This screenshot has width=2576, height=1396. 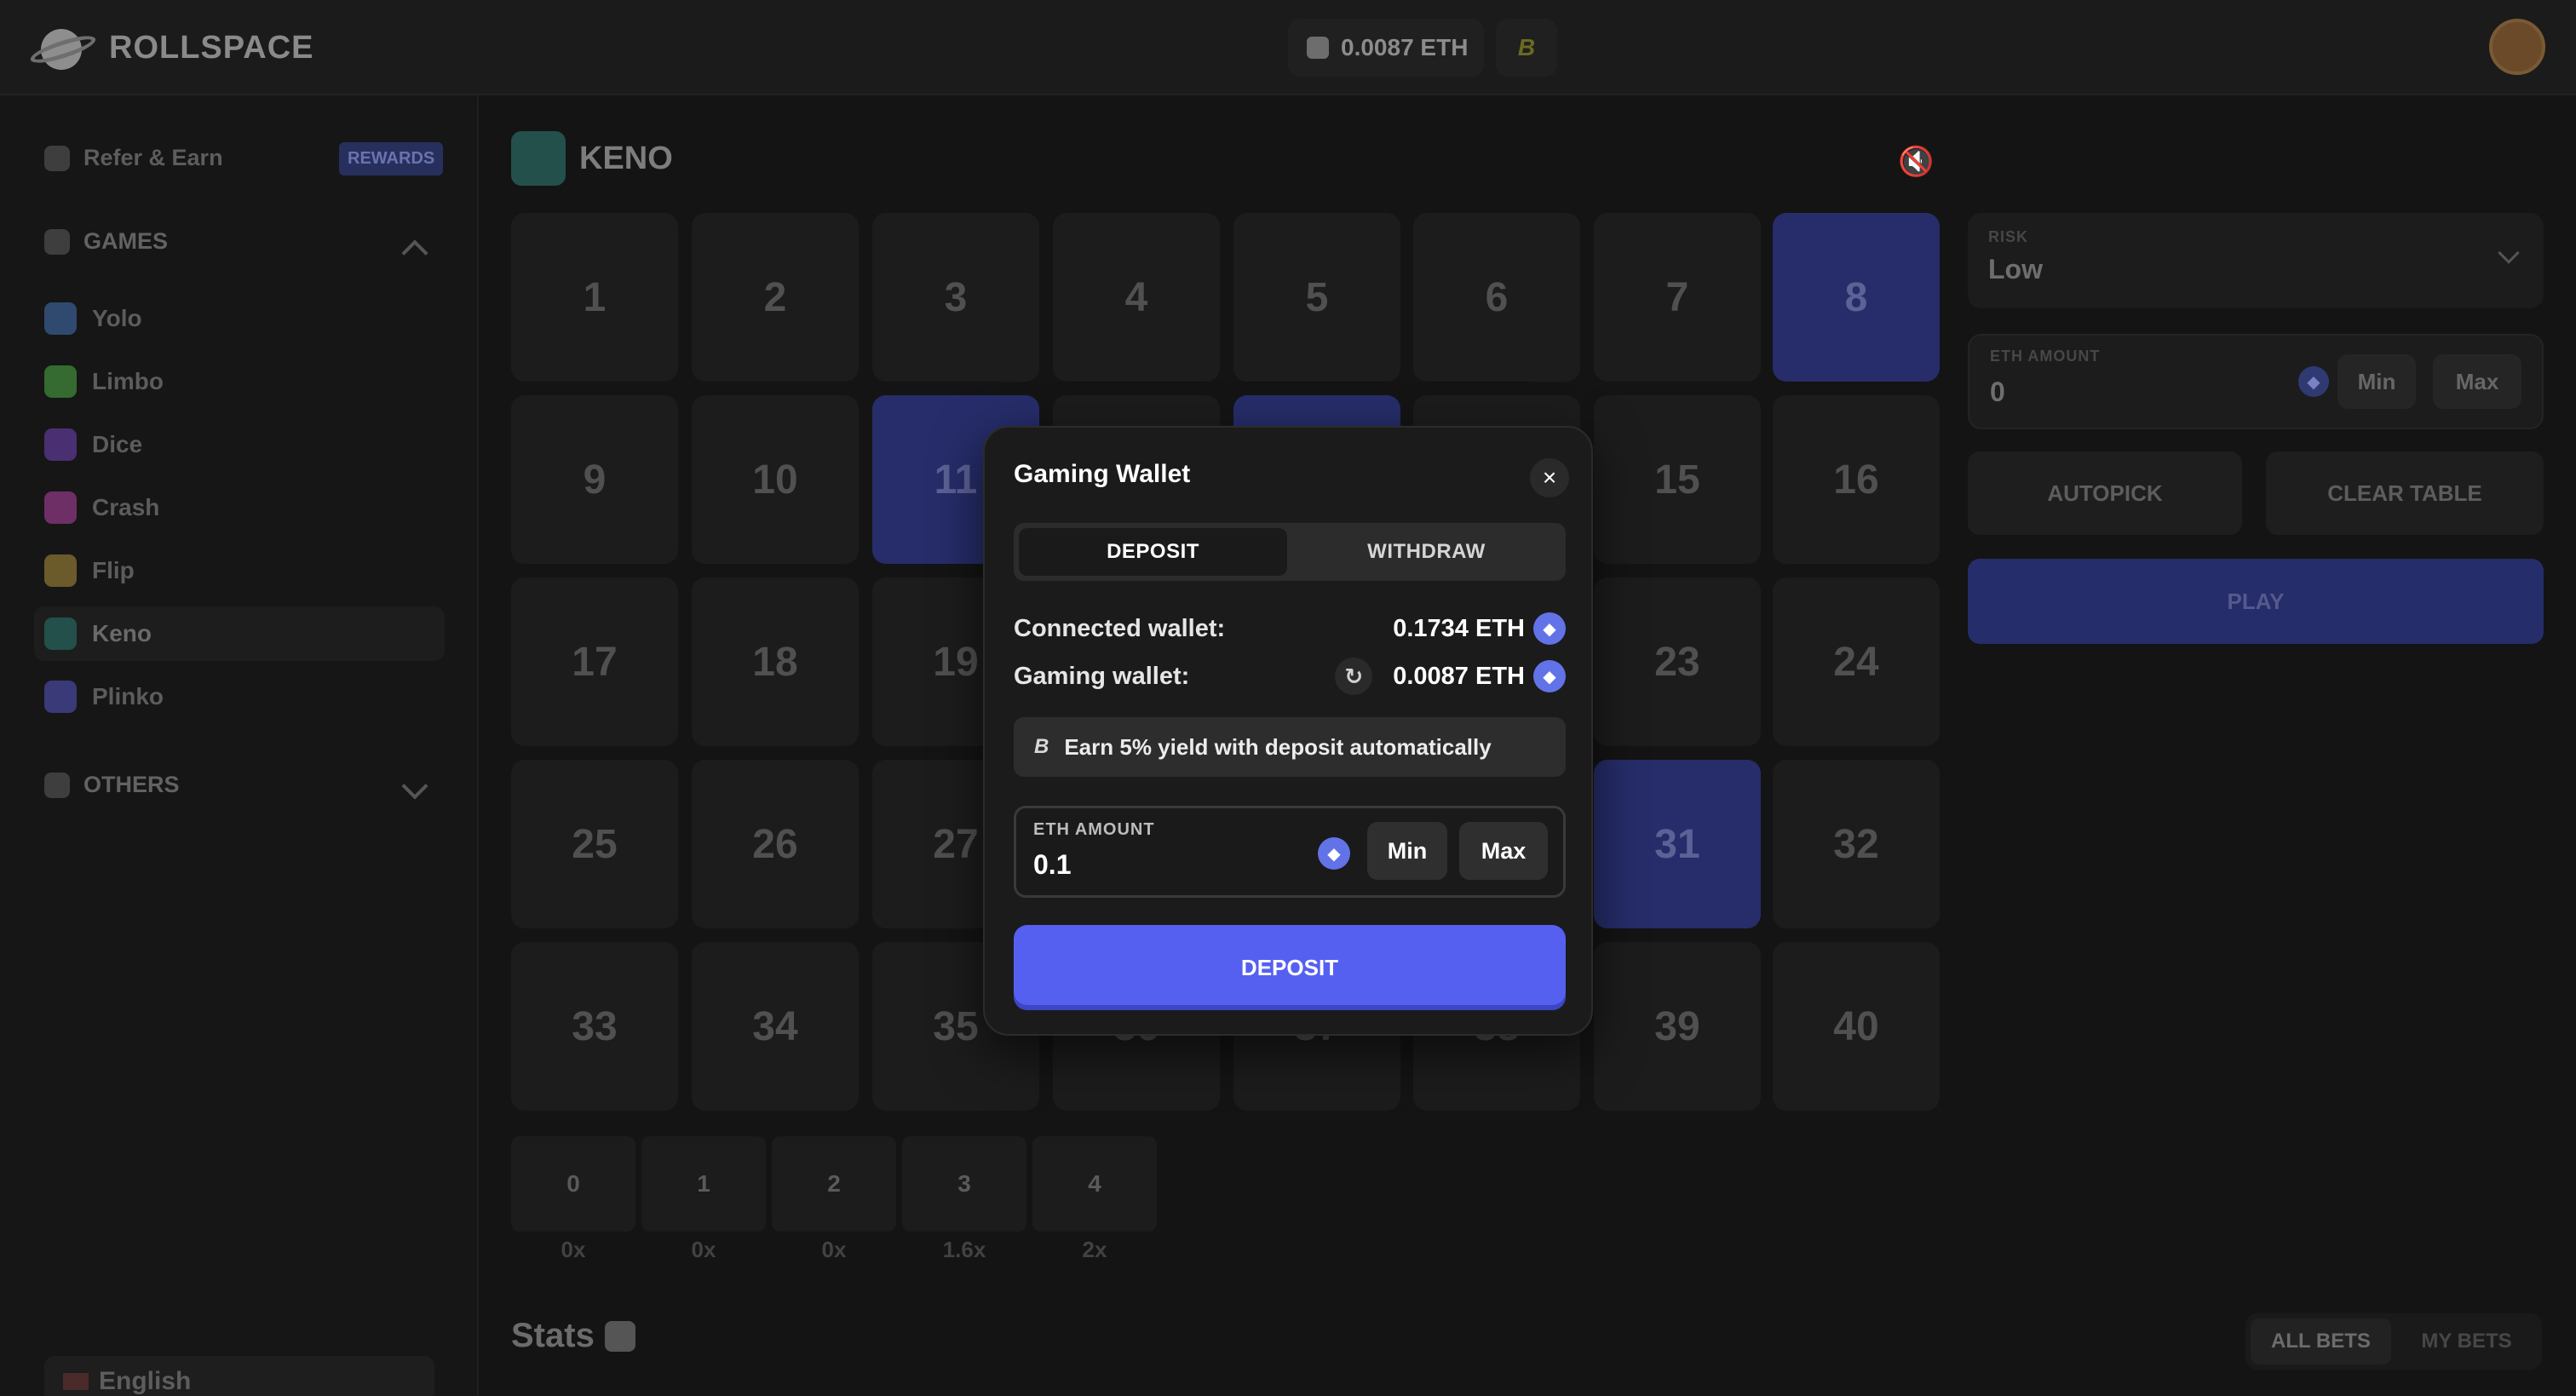 What do you see at coordinates (145, 1381) in the screenshot?
I see `language-label: English` at bounding box center [145, 1381].